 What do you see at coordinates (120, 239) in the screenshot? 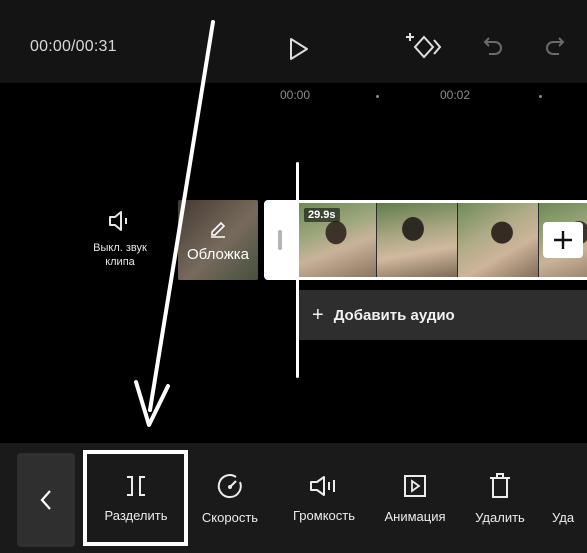
I see `mute-clip-button: Выкл. звук клипа` at bounding box center [120, 239].